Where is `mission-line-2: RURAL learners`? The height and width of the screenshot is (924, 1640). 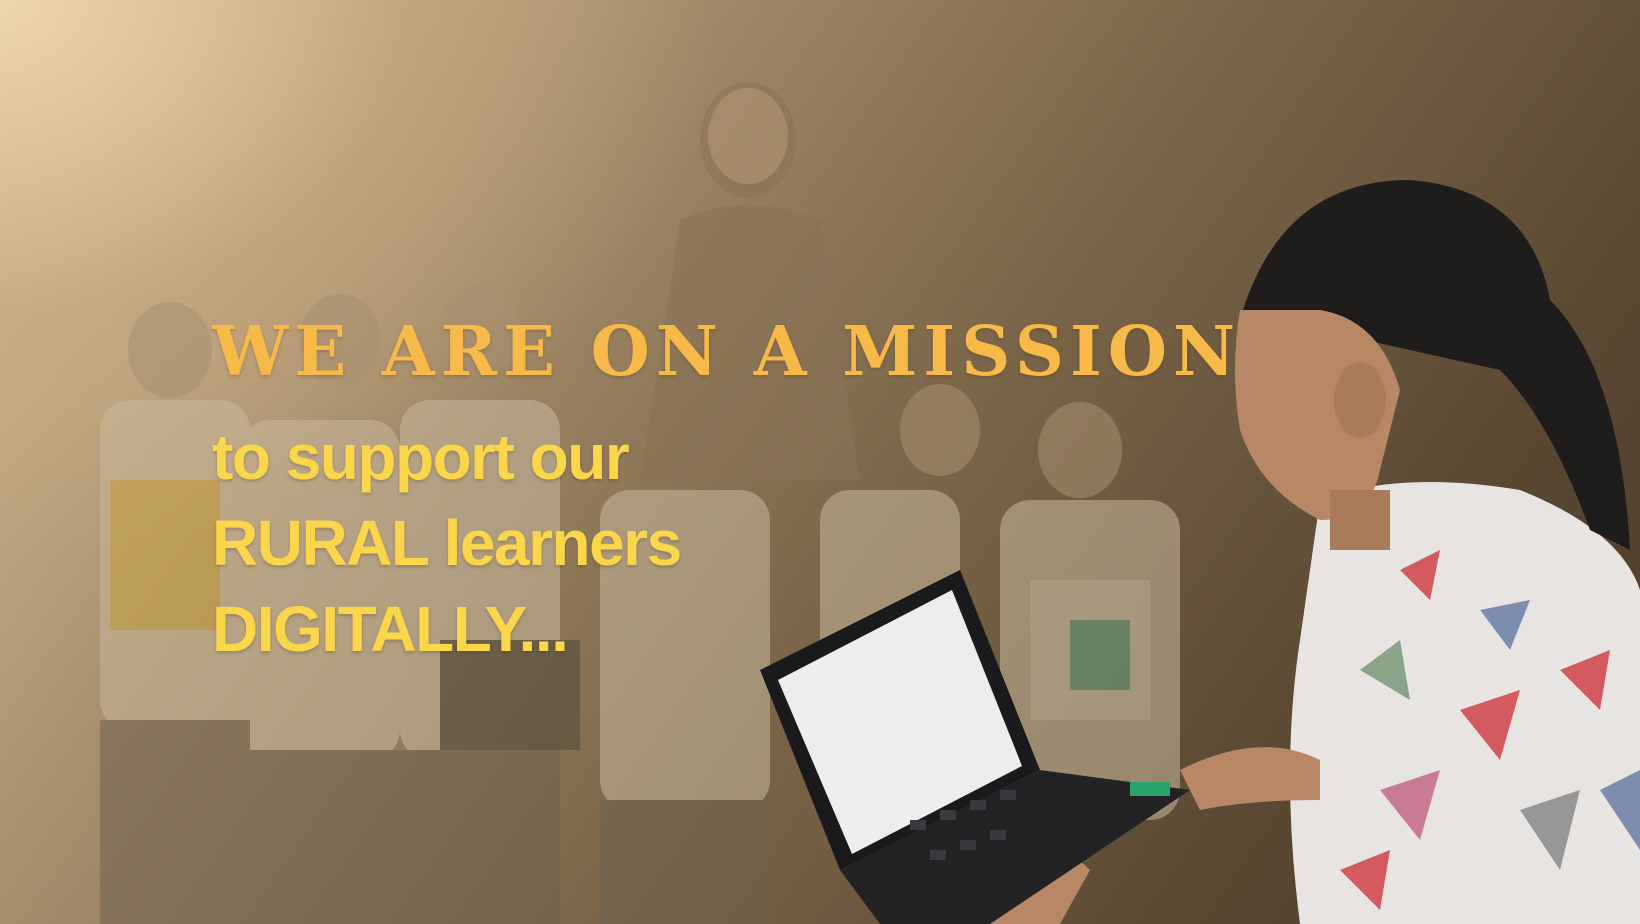 mission-line-2: RURAL learners is located at coordinates (447, 543).